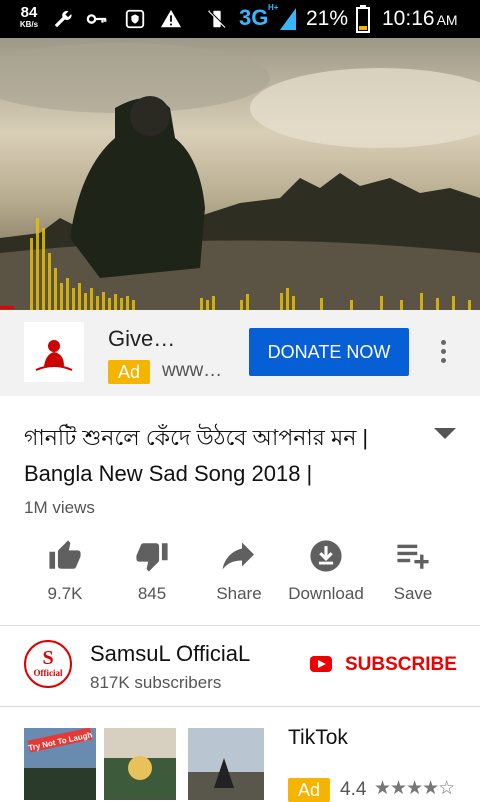 The width and height of the screenshot is (480, 802). Describe the element at coordinates (65, 554) in the screenshot. I see `thumbs-up-icon` at that location.